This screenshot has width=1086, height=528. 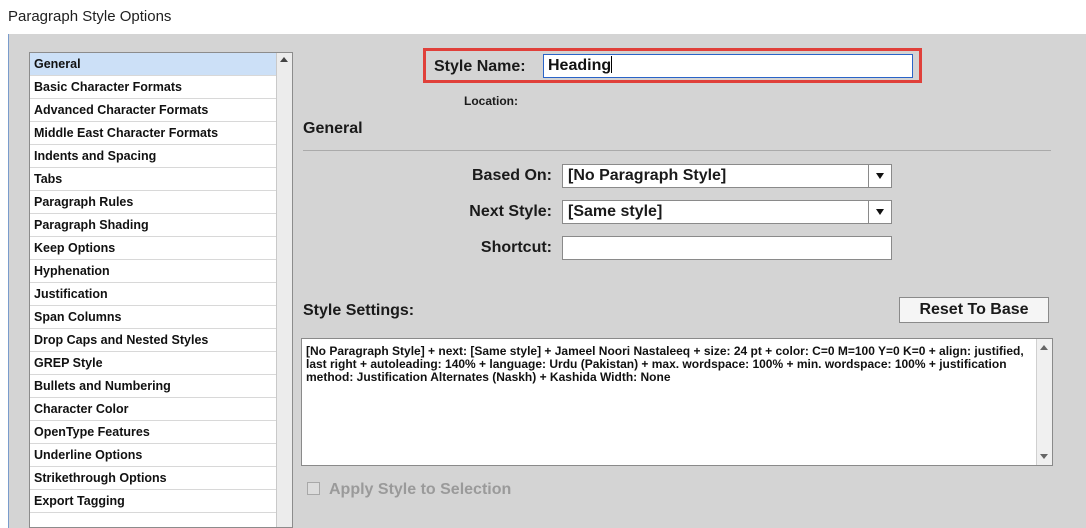 What do you see at coordinates (511, 175) in the screenshot?
I see `based-on-label: Based On:` at bounding box center [511, 175].